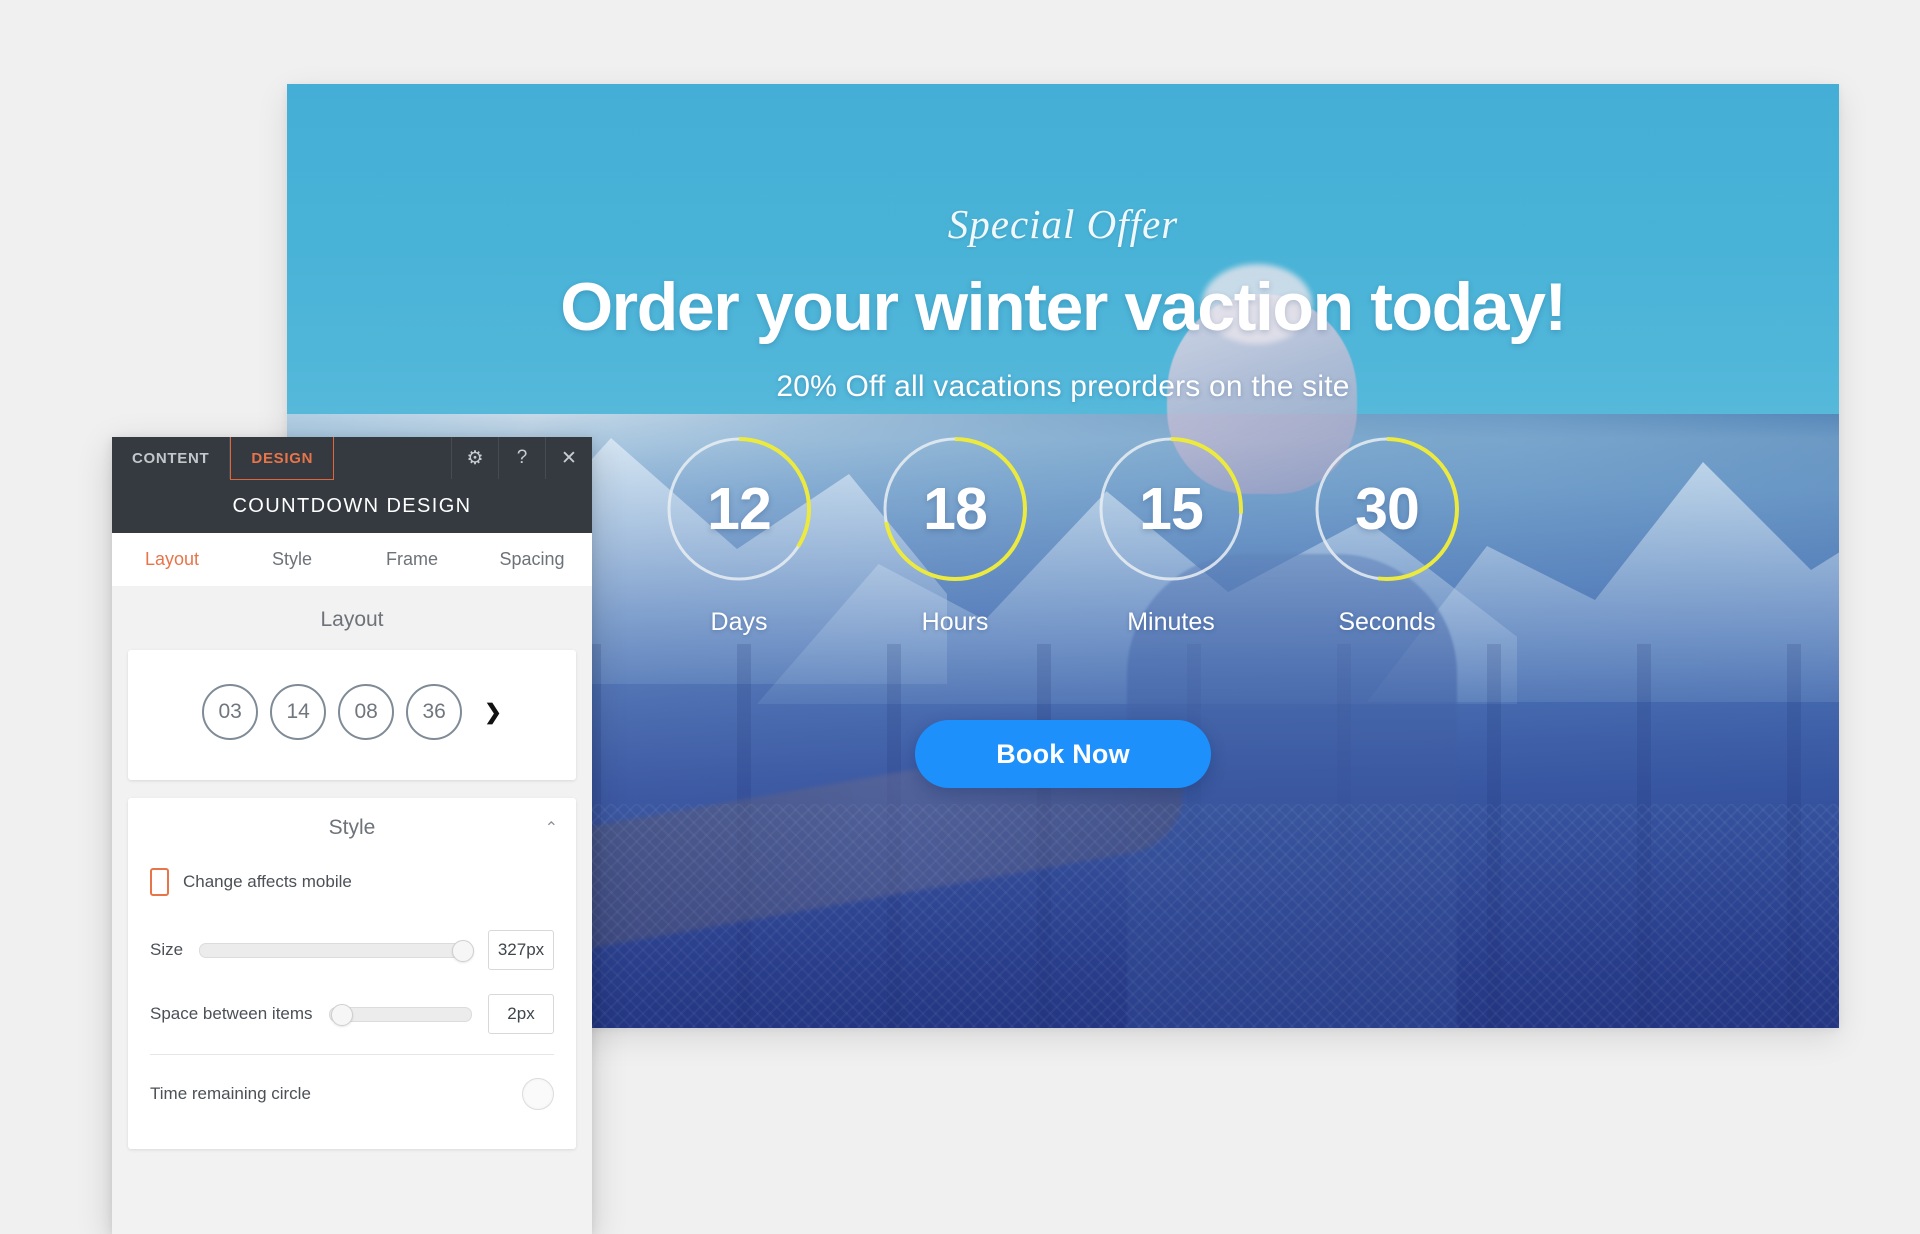 The height and width of the screenshot is (1234, 1920). Describe the element at coordinates (298, 712) in the screenshot. I see `layout-preview-circle: 14` at that location.